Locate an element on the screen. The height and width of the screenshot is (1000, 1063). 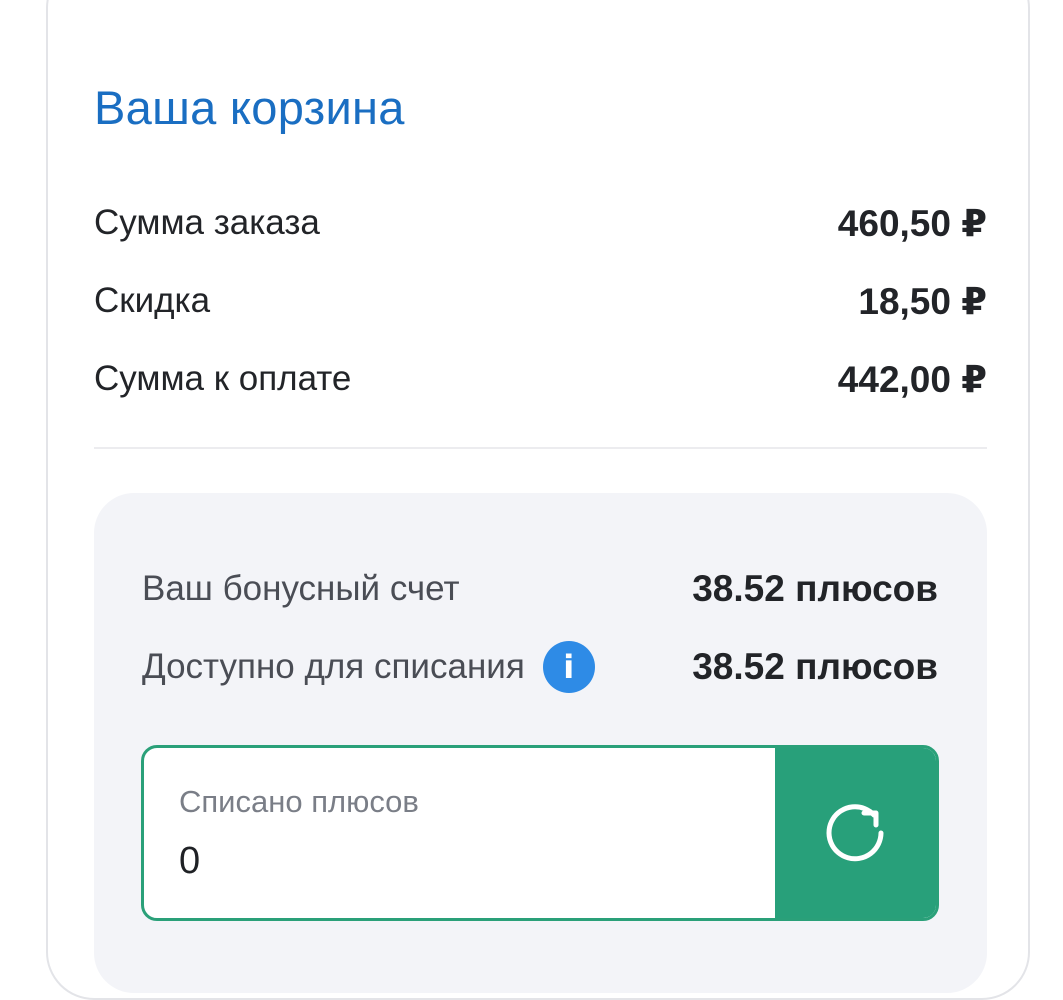
bonus-account-row: Ваш бонусный счет 38.52 плюсов is located at coordinates (540, 589).